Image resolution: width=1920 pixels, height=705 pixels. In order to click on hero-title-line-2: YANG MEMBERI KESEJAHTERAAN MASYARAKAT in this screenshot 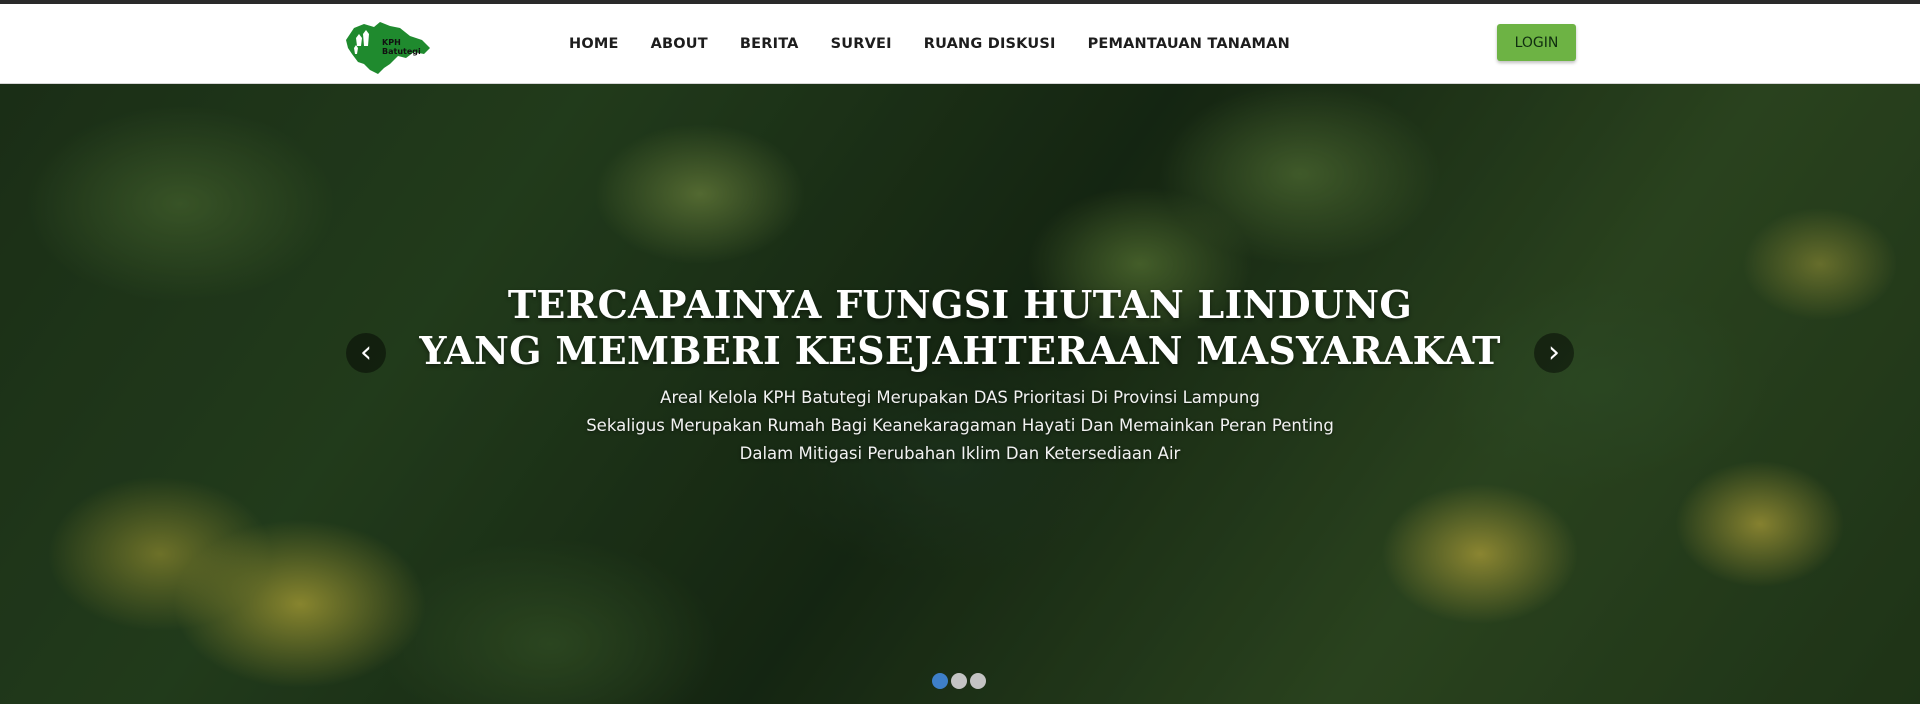, I will do `click(960, 350)`.